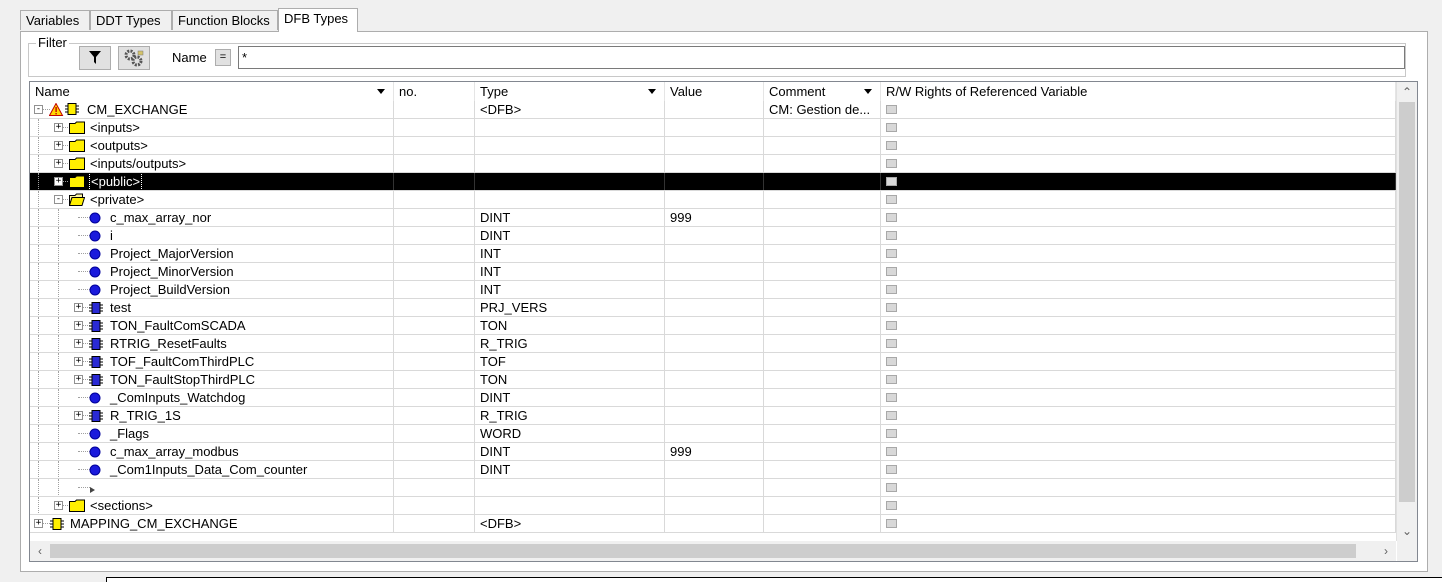  What do you see at coordinates (172, 253) in the screenshot?
I see `row-name-label: Project_MajorVersion` at bounding box center [172, 253].